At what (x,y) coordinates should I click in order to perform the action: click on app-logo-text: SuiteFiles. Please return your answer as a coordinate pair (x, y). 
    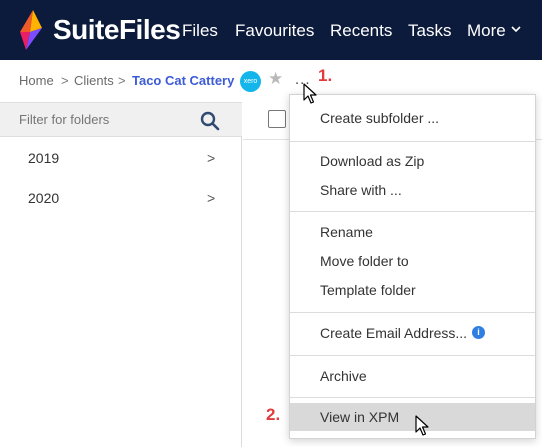
    Looking at the image, I should click on (117, 30).